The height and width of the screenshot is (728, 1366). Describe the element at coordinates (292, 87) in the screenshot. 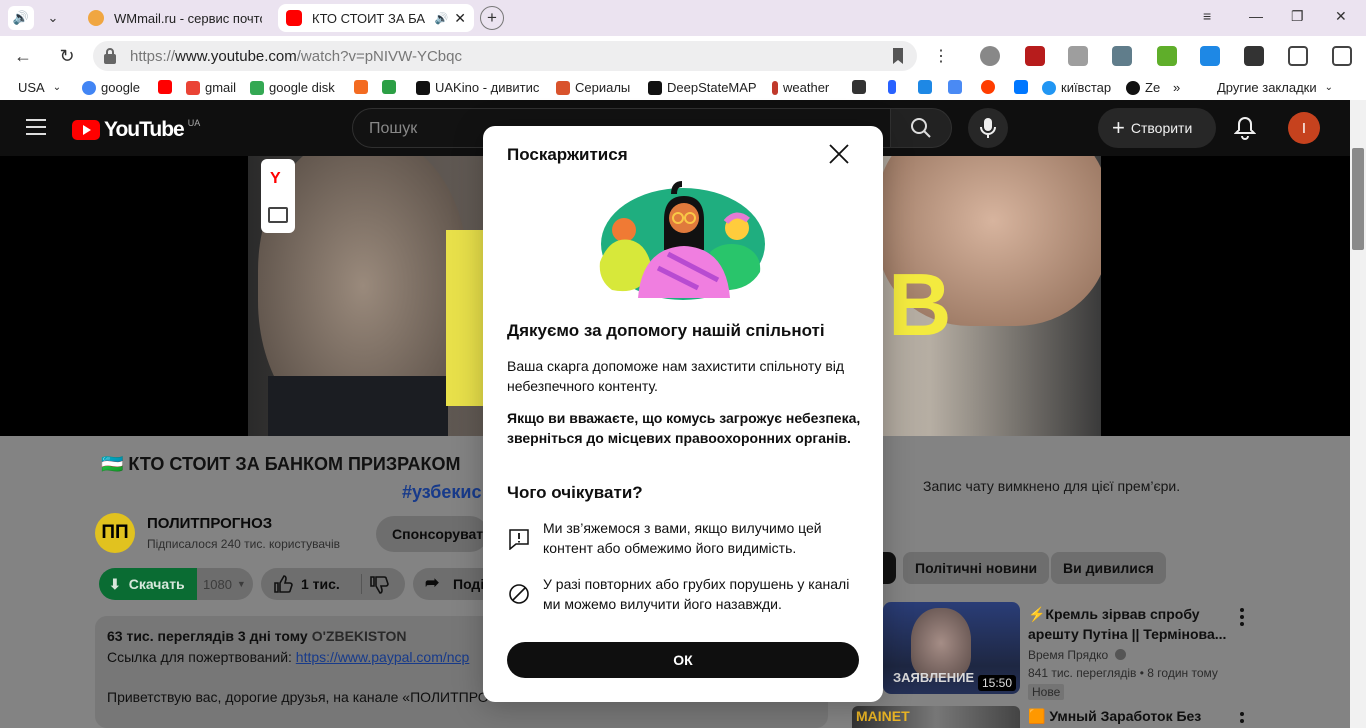

I see `bookmark-google-disk: google disk` at that location.